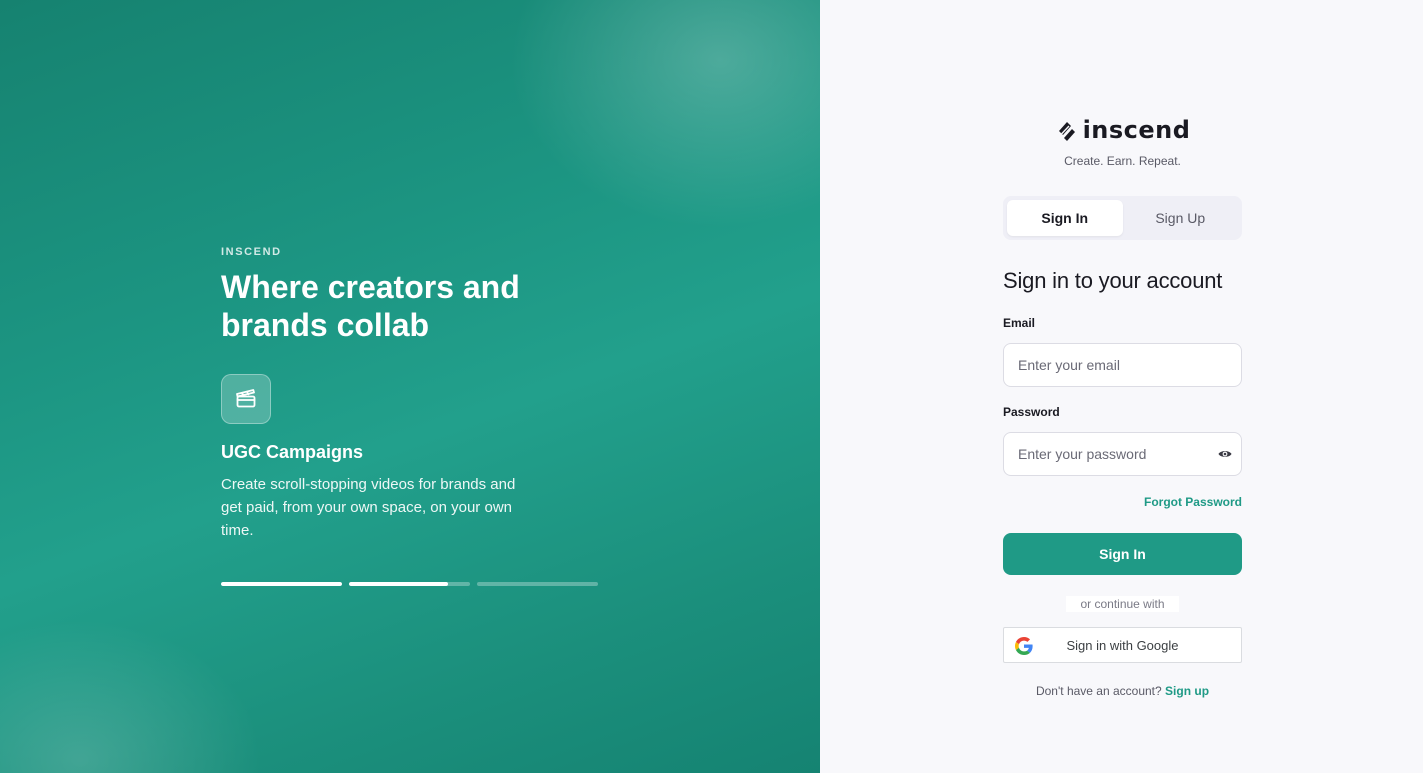  What do you see at coordinates (1136, 130) in the screenshot?
I see `brand-logo-text: inscend` at bounding box center [1136, 130].